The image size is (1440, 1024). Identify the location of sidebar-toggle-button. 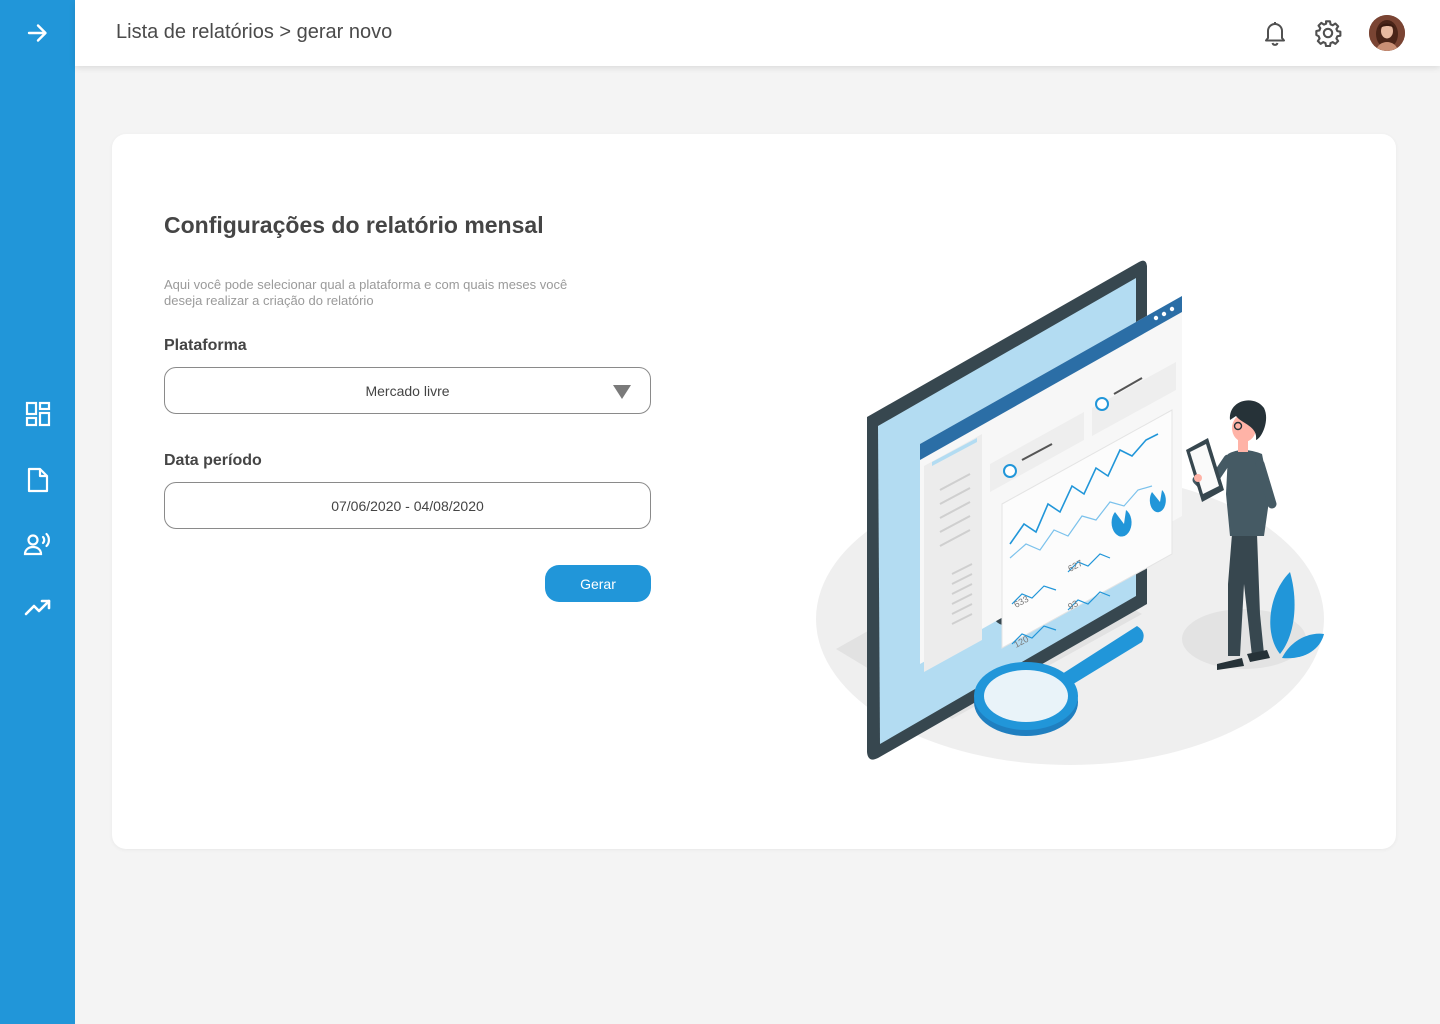
(37, 33).